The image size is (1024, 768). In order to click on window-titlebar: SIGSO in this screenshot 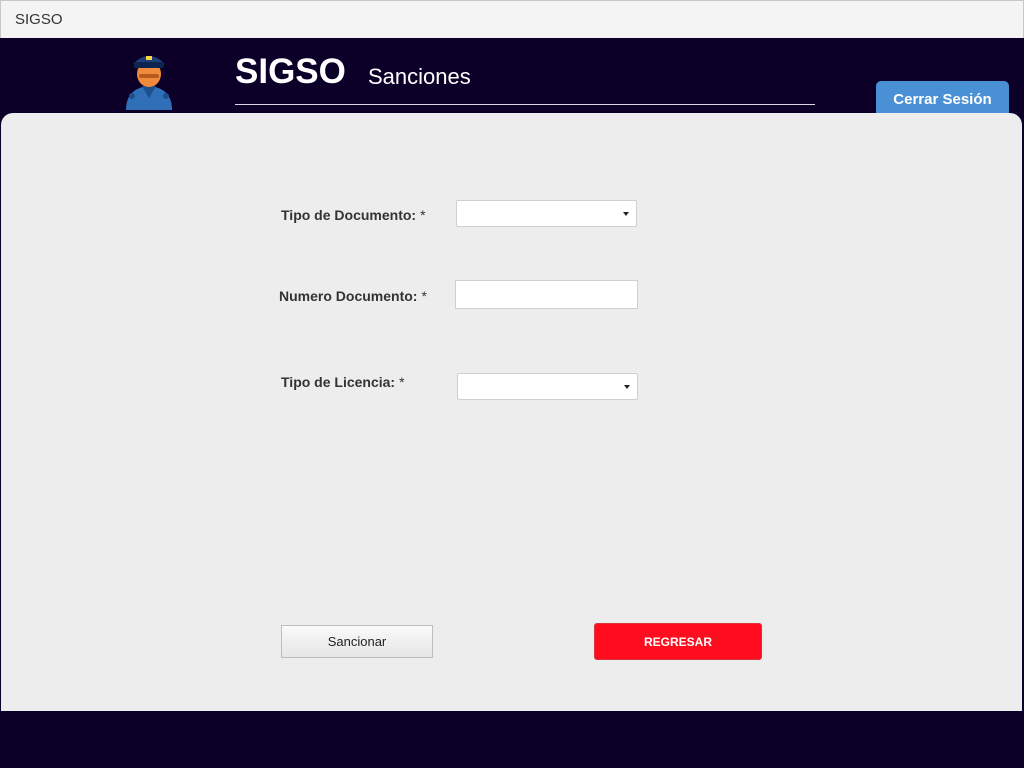, I will do `click(512, 19)`.